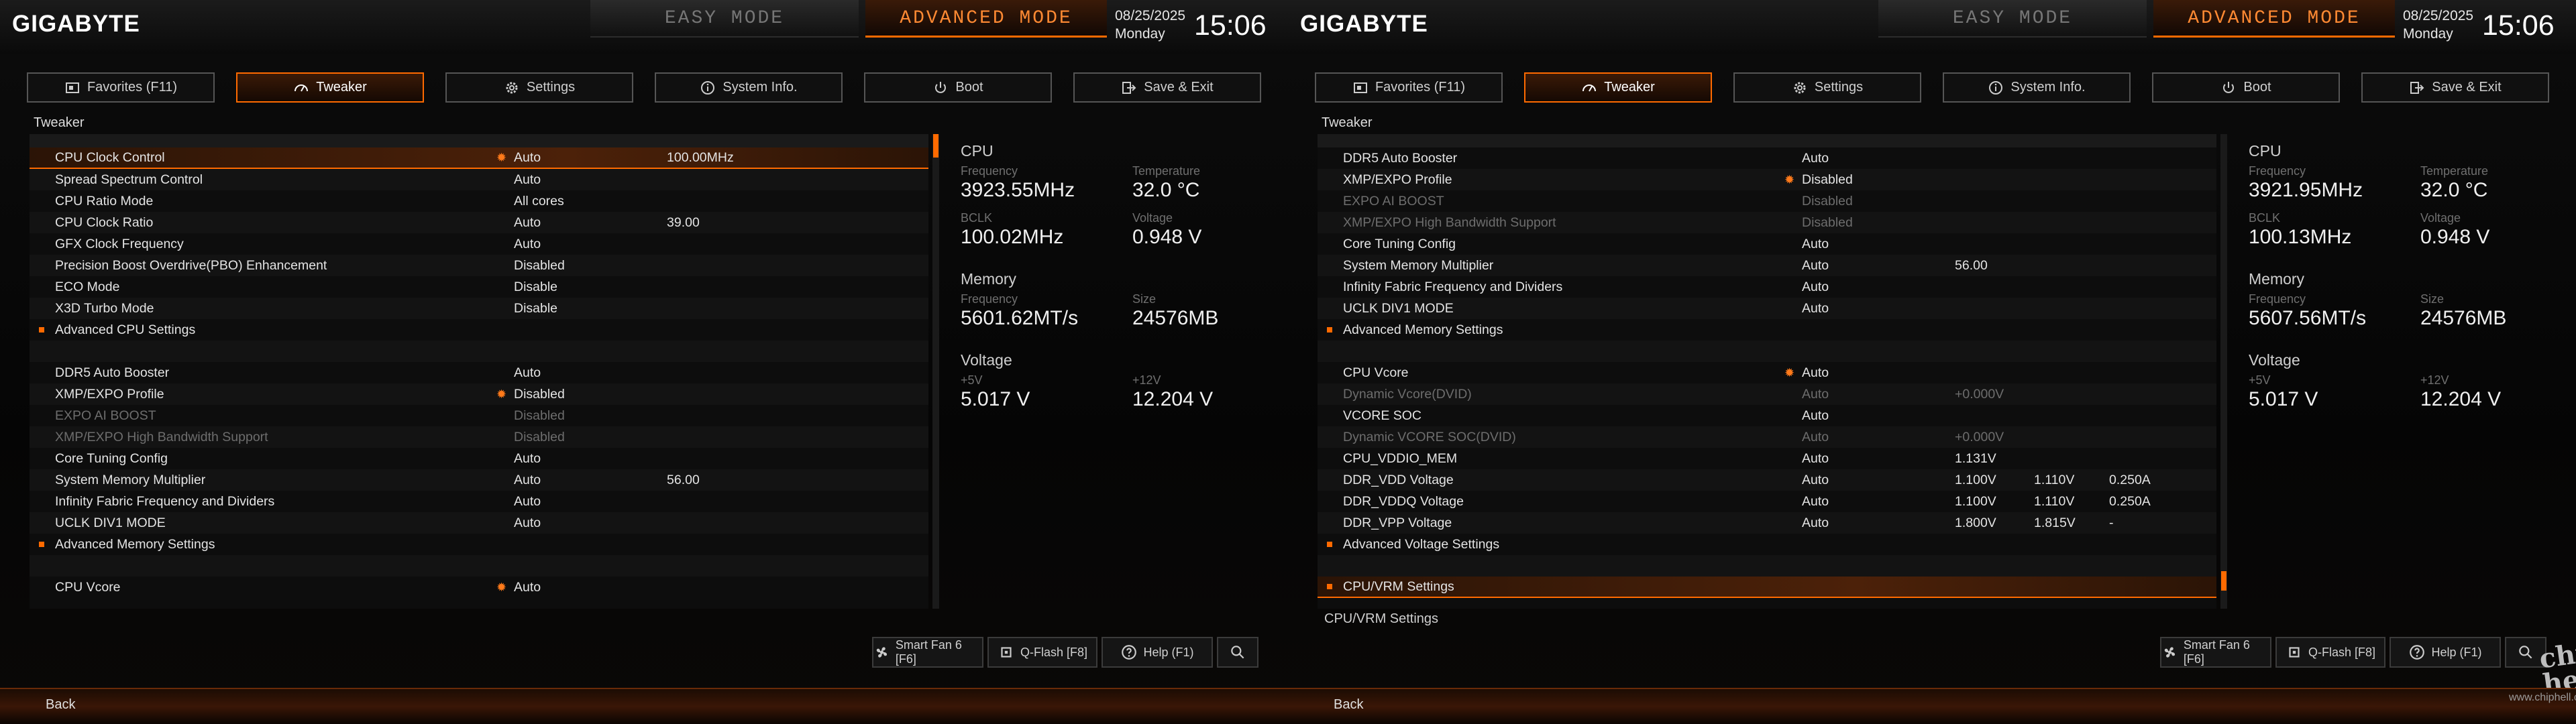  What do you see at coordinates (941, 87) in the screenshot?
I see `power-icon` at bounding box center [941, 87].